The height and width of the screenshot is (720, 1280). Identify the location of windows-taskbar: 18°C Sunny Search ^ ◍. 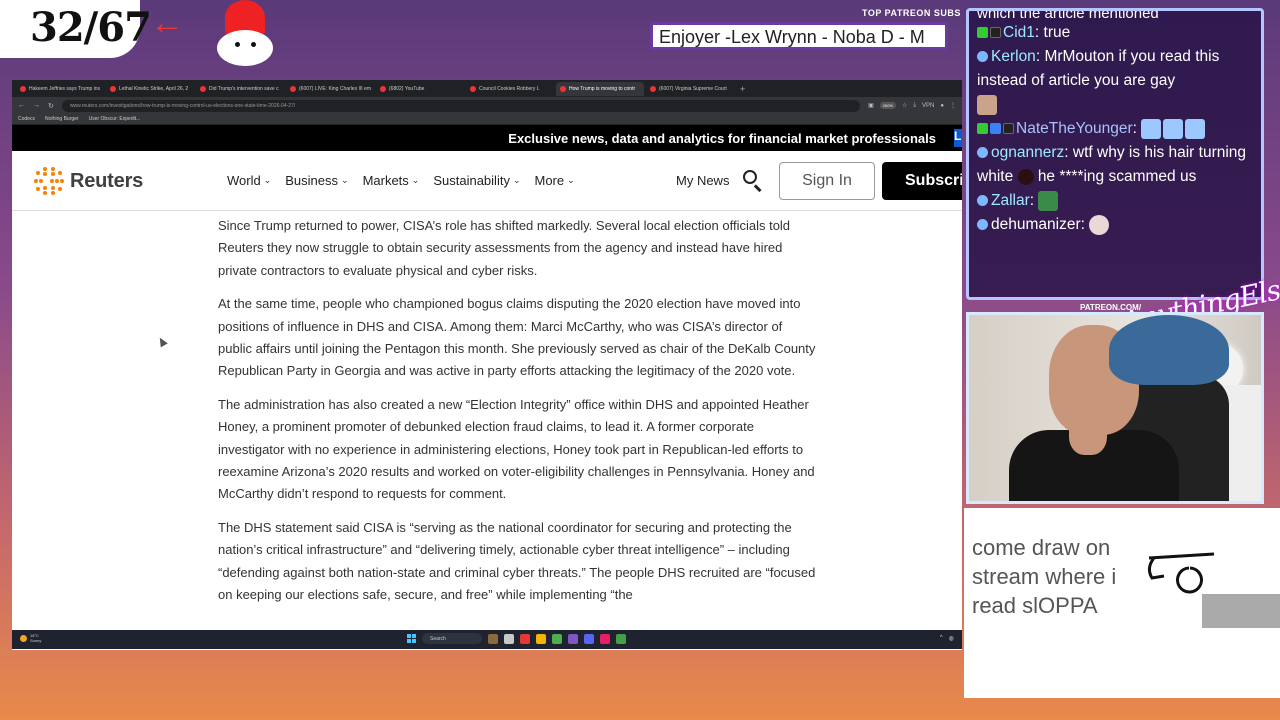
(487, 639).